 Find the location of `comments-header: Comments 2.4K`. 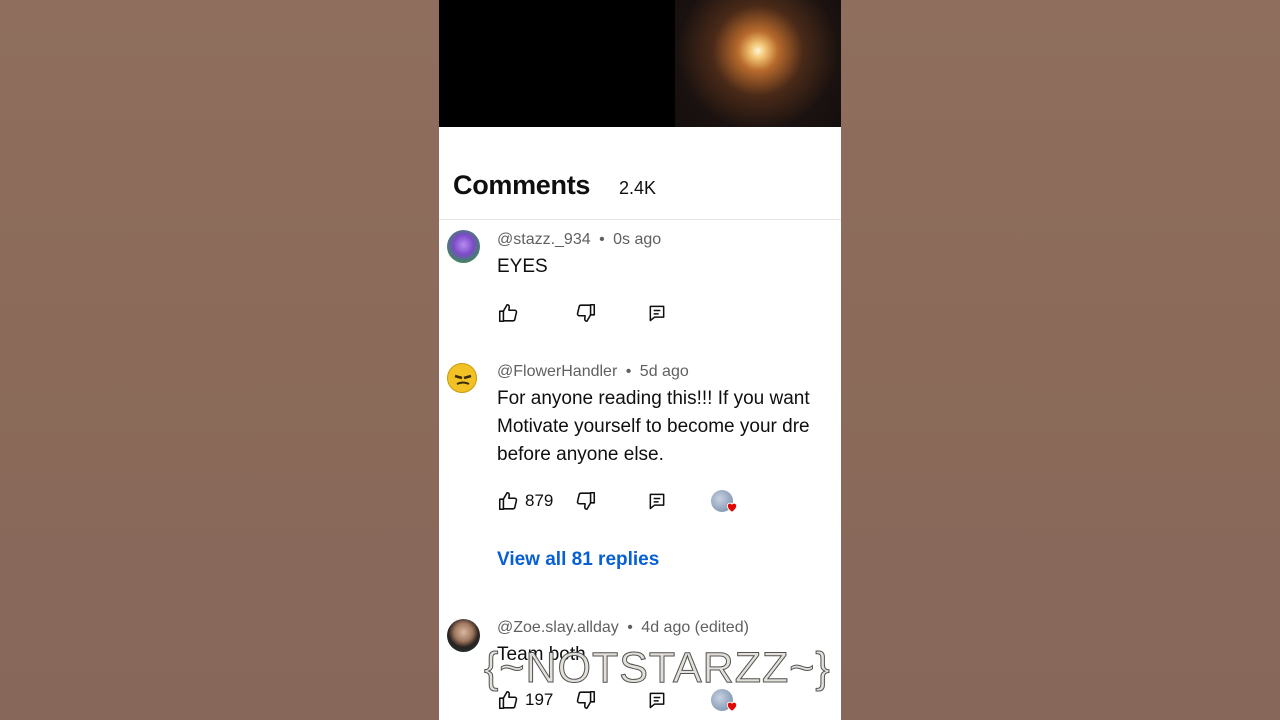

comments-header: Comments 2.4K is located at coordinates (640, 173).